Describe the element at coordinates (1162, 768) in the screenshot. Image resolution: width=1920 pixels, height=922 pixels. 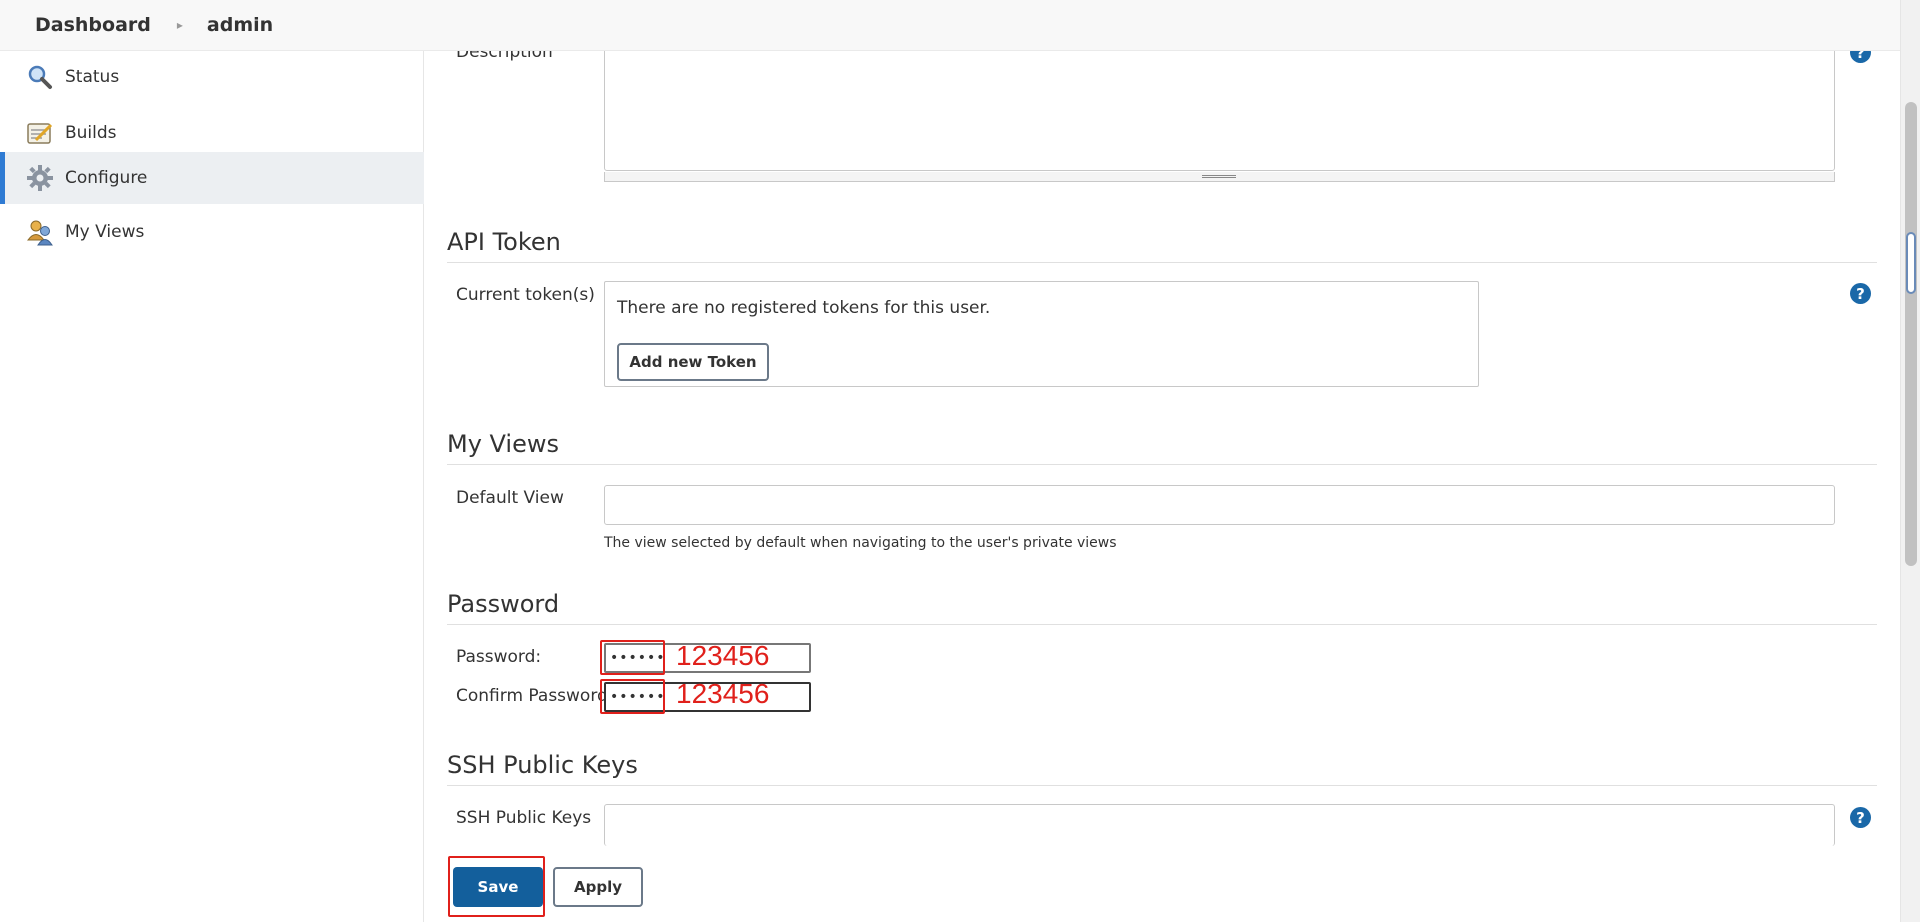
I see `ssh-keys-title: SSH Public Keys` at that location.